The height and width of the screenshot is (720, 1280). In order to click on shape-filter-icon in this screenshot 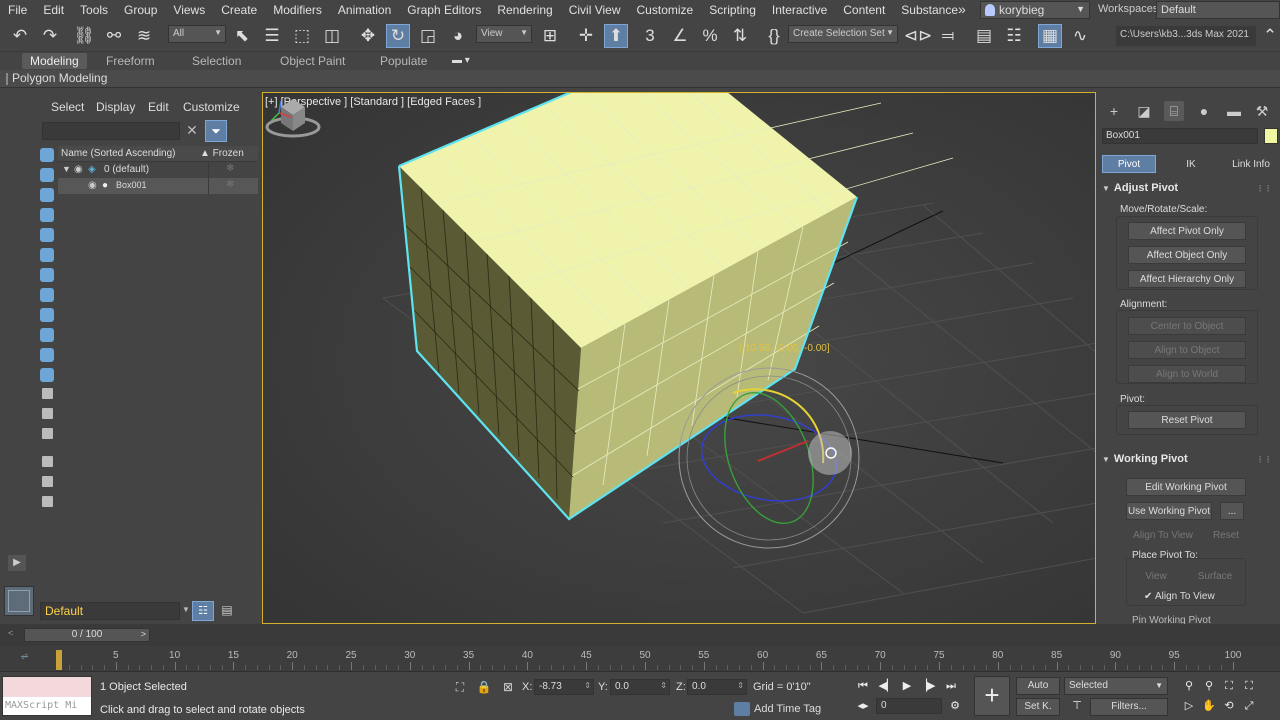, I will do `click(47, 175)`.